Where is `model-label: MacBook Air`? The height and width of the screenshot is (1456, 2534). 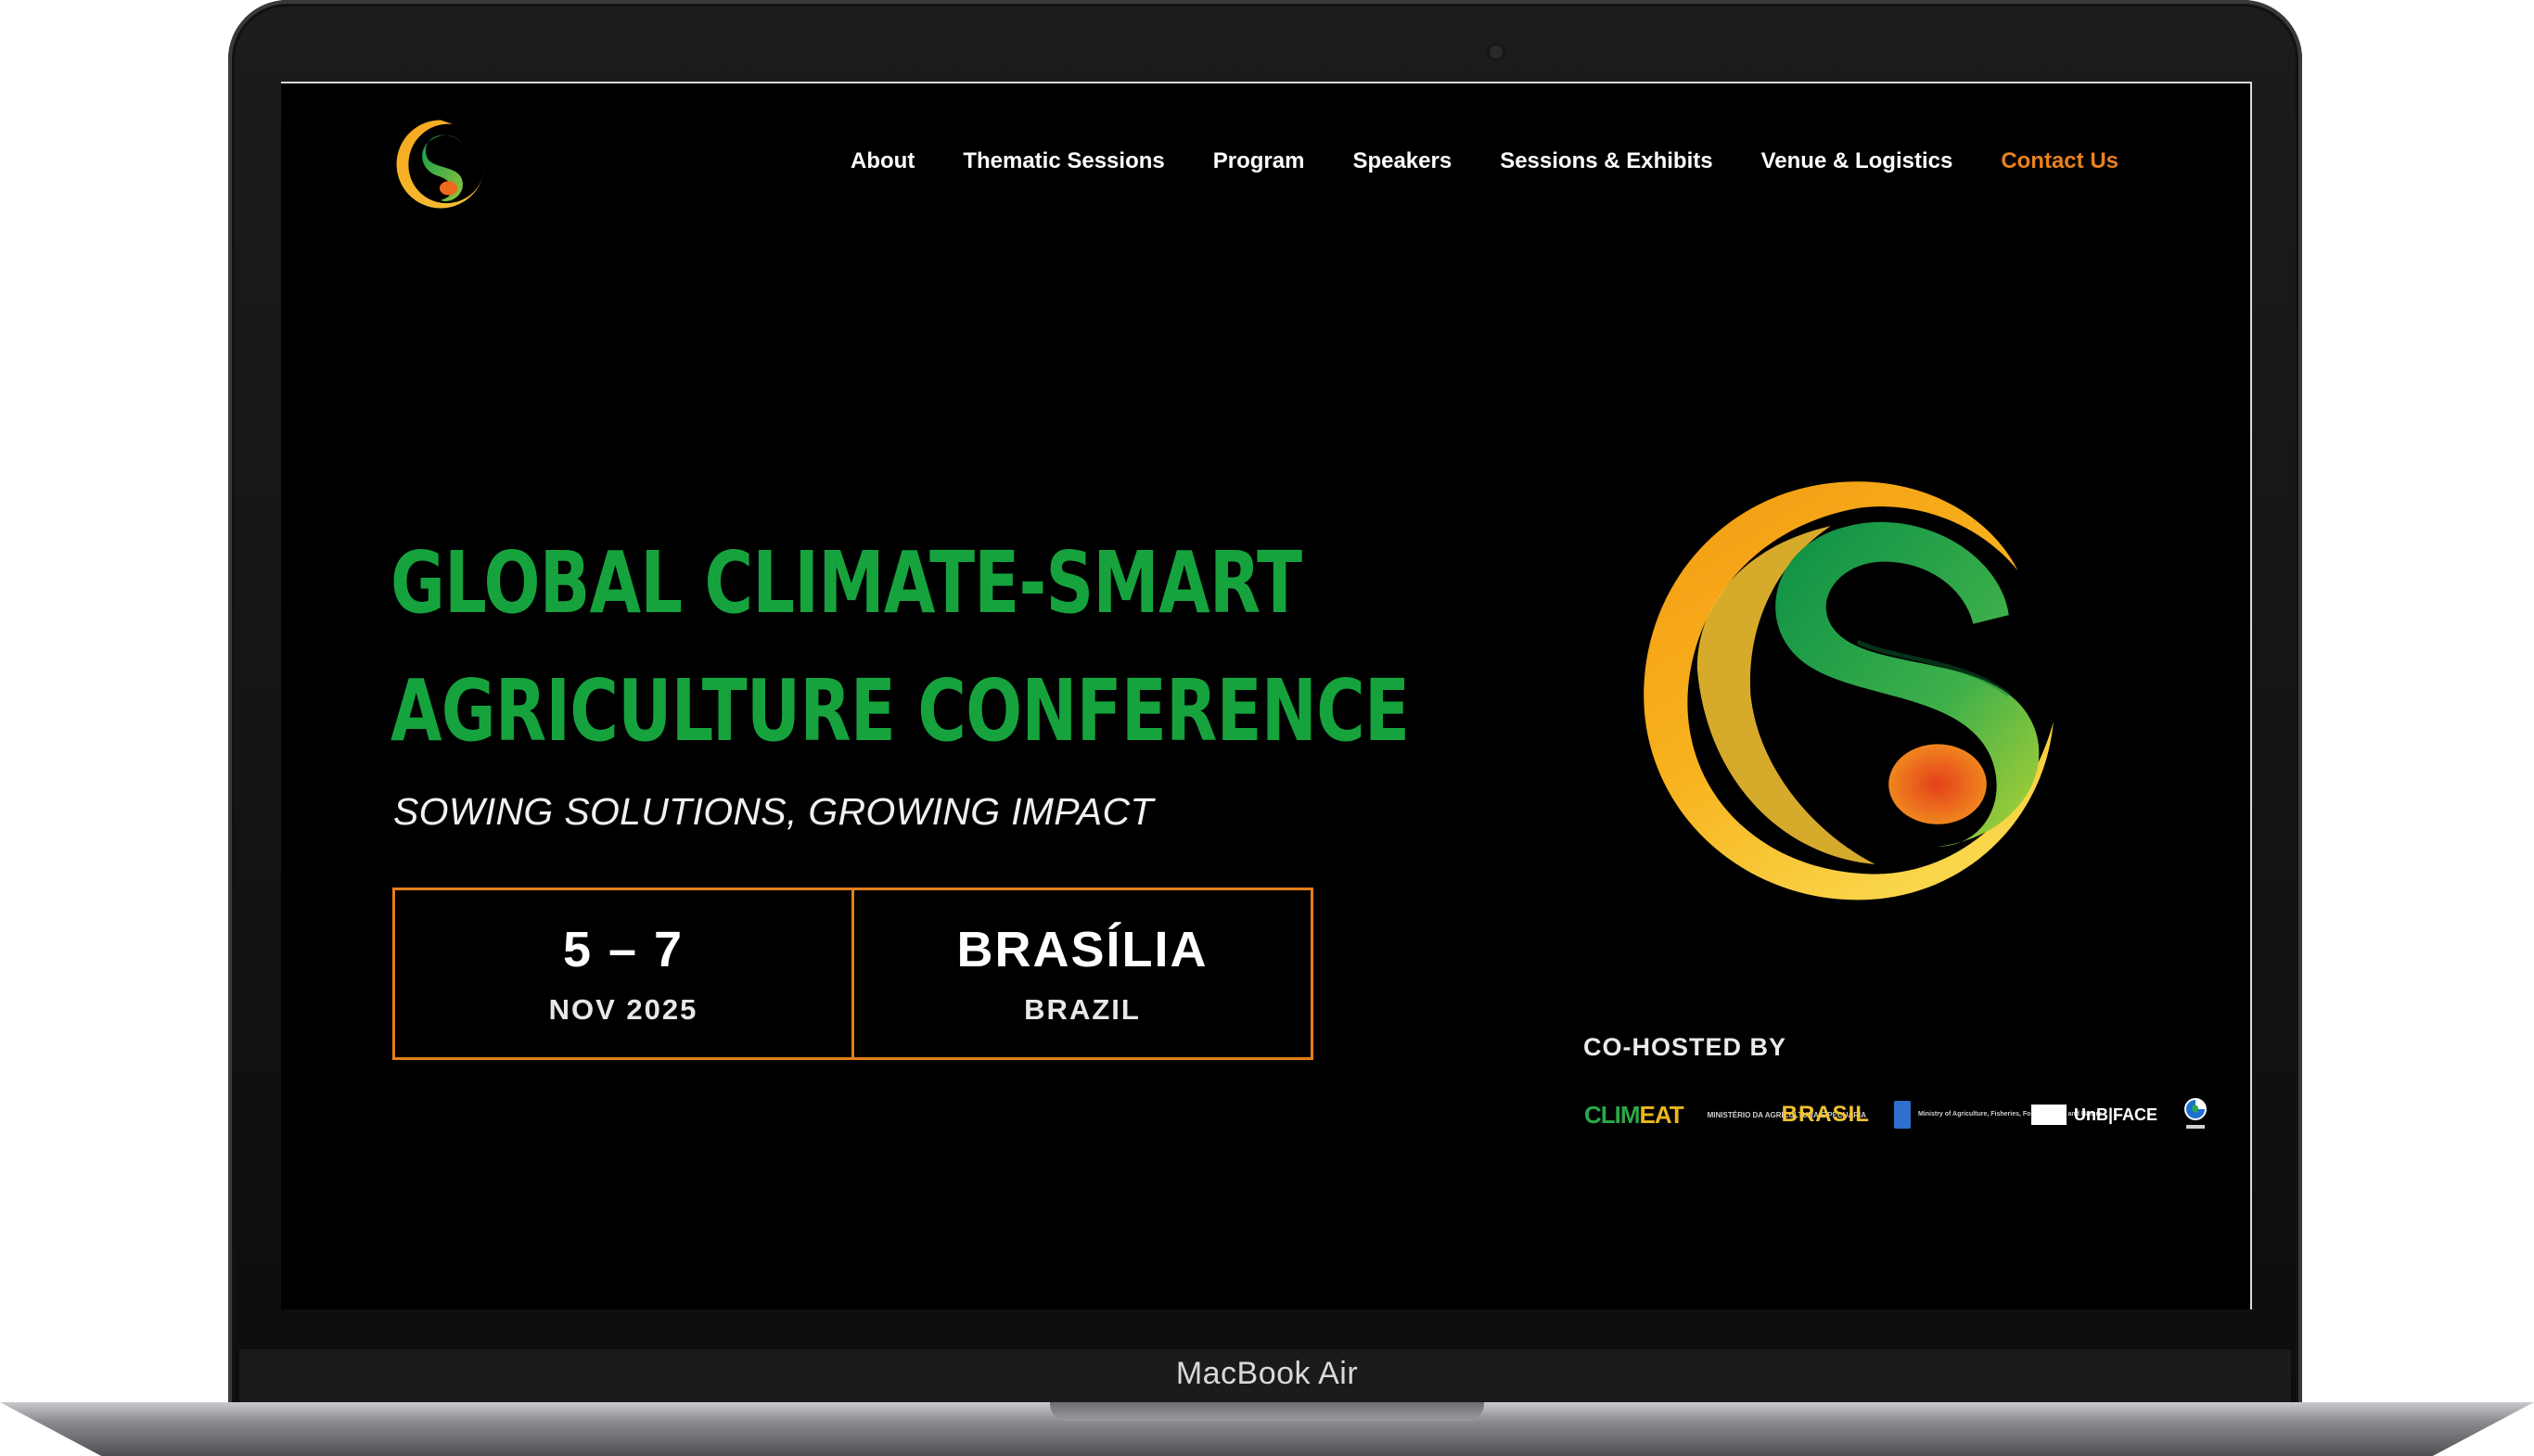 model-label: MacBook Air is located at coordinates (1267, 1373).